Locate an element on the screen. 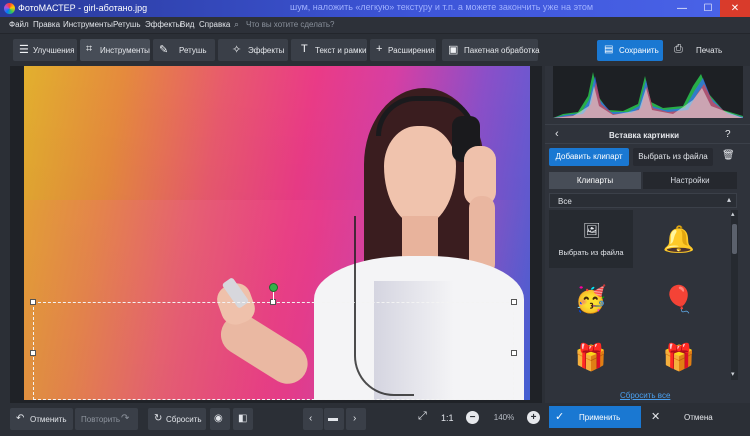 The height and width of the screenshot is (436, 750). tool-batch: ▣ Пакетная обработка is located at coordinates (491, 50).